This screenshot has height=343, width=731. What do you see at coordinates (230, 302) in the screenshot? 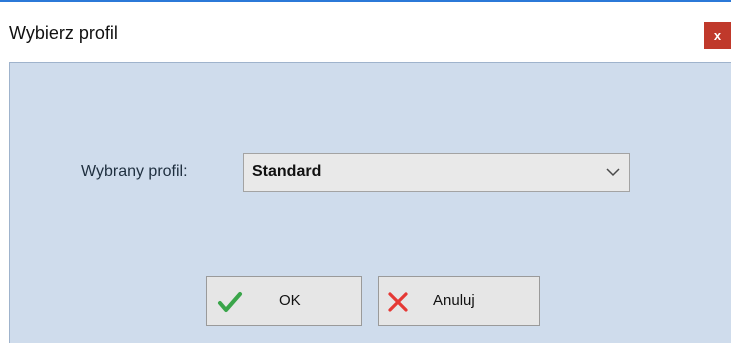
I see `checkmark-icon` at bounding box center [230, 302].